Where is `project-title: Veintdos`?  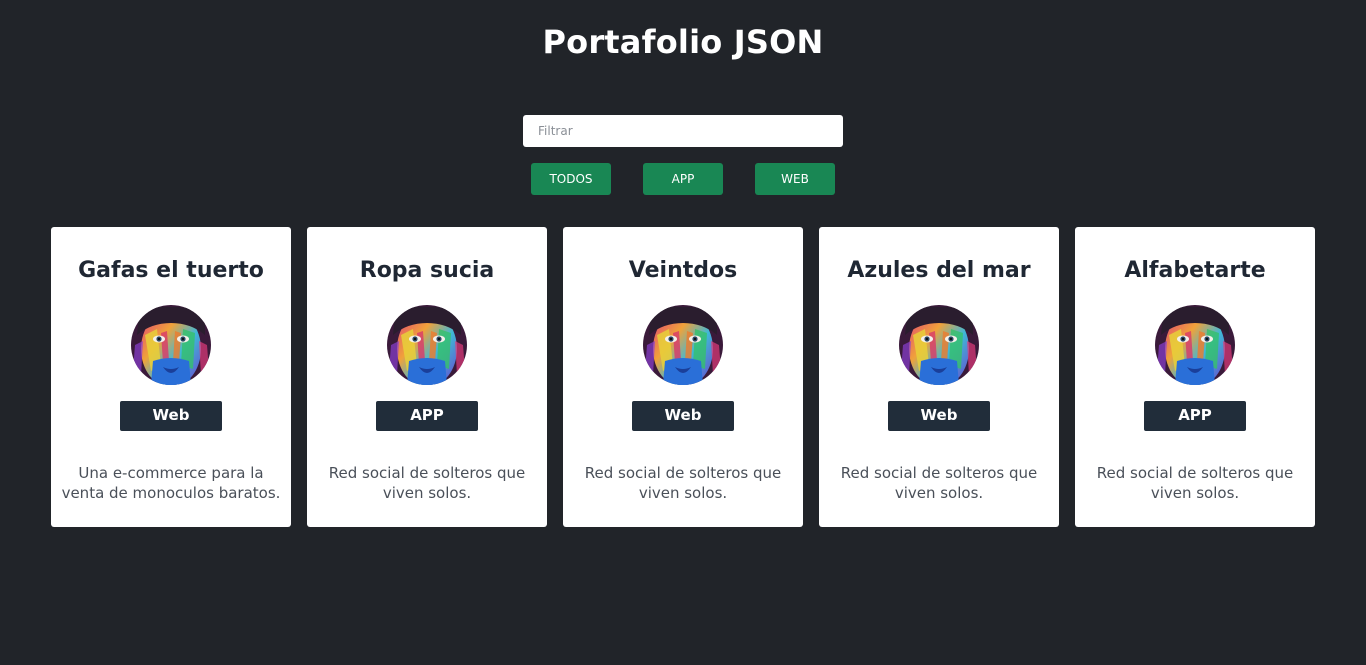
project-title: Veintdos is located at coordinates (683, 270).